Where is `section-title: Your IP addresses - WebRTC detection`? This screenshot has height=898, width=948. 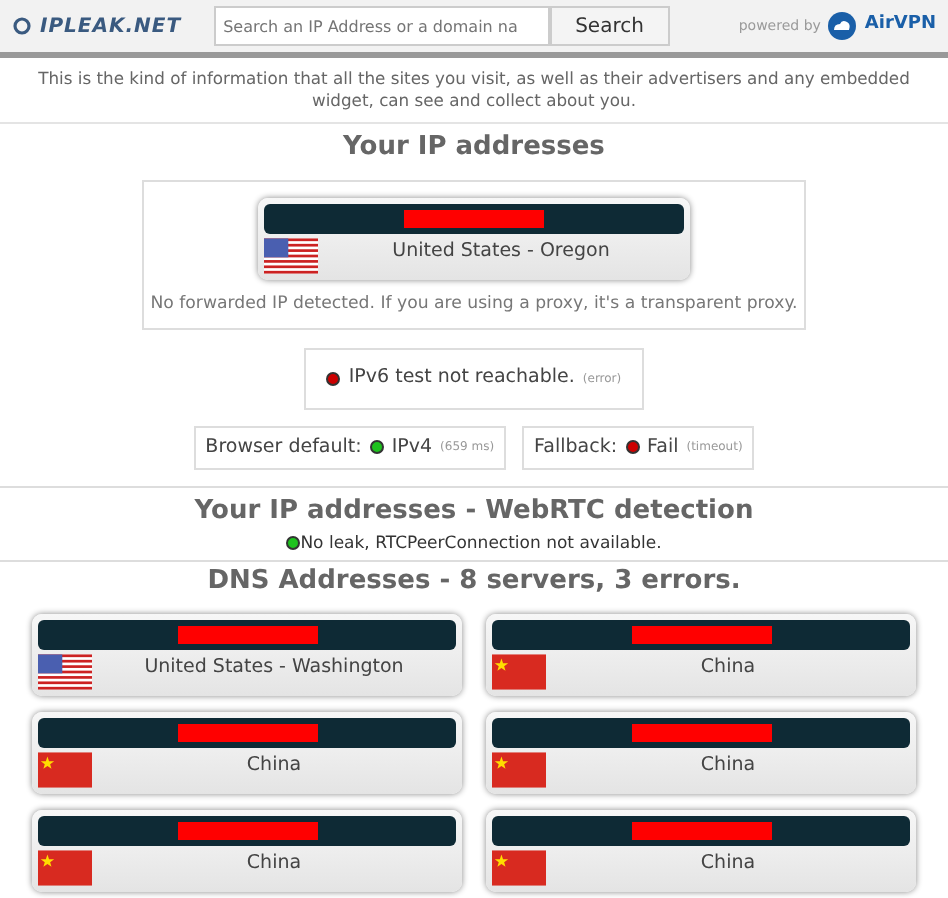 section-title: Your IP addresses - WebRTC detection is located at coordinates (474, 511).